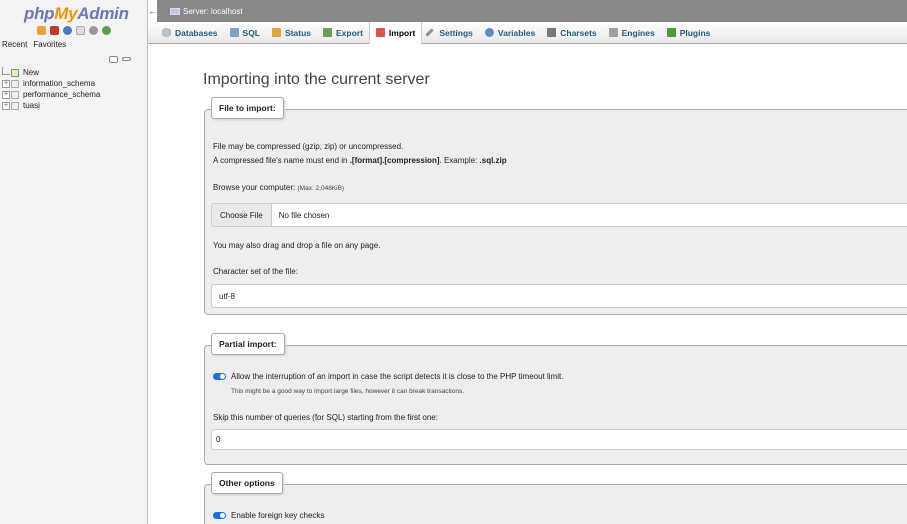 The height and width of the screenshot is (524, 907). Describe the element at coordinates (73, 59) in the screenshot. I see `nav-controls` at that location.